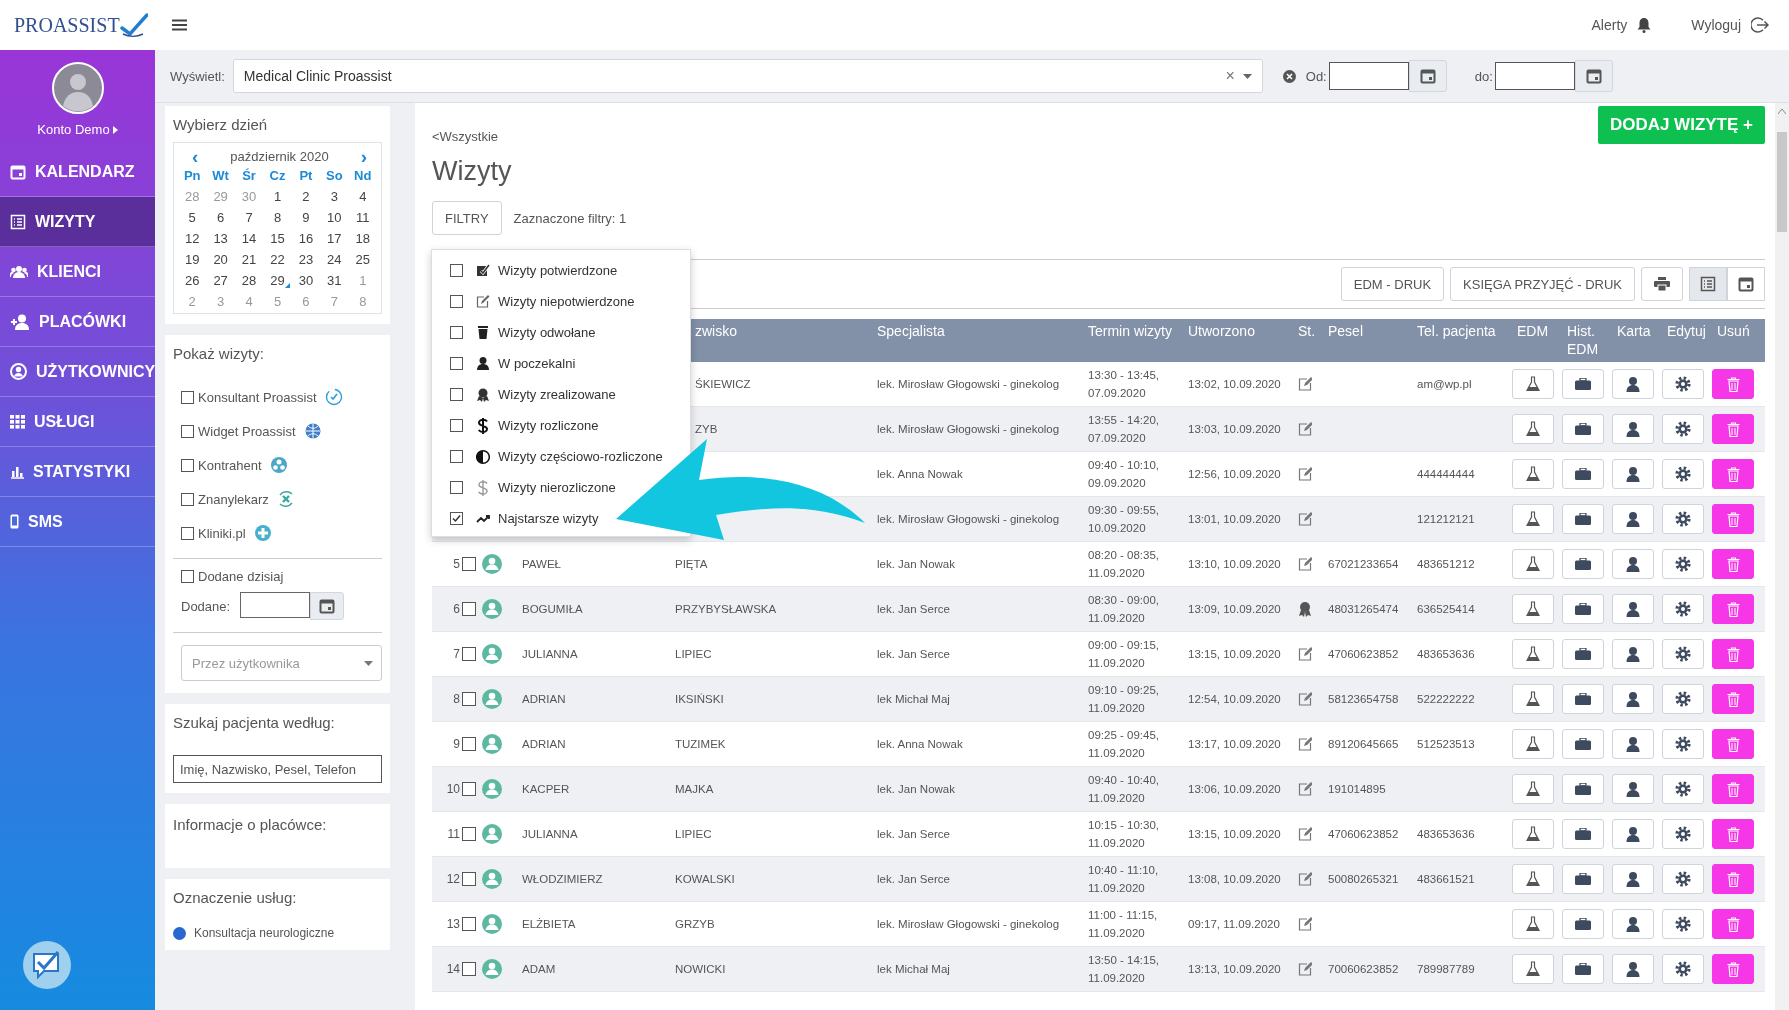 This screenshot has height=1010, width=1789. I want to click on calendar-day: 31, so click(334, 280).